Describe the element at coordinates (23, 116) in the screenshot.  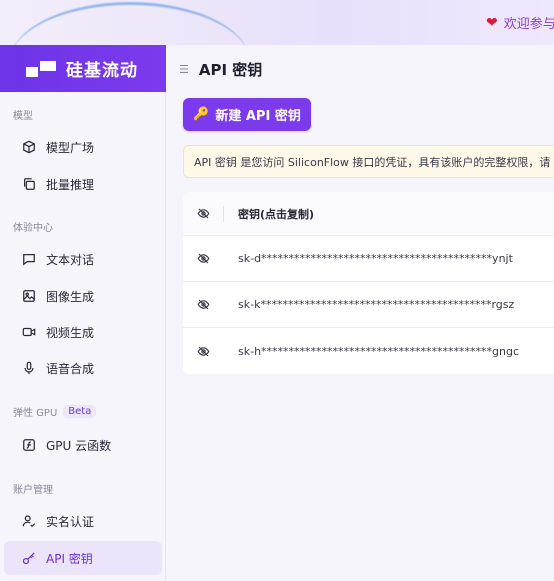
I see `section-label-models: 模型` at that location.